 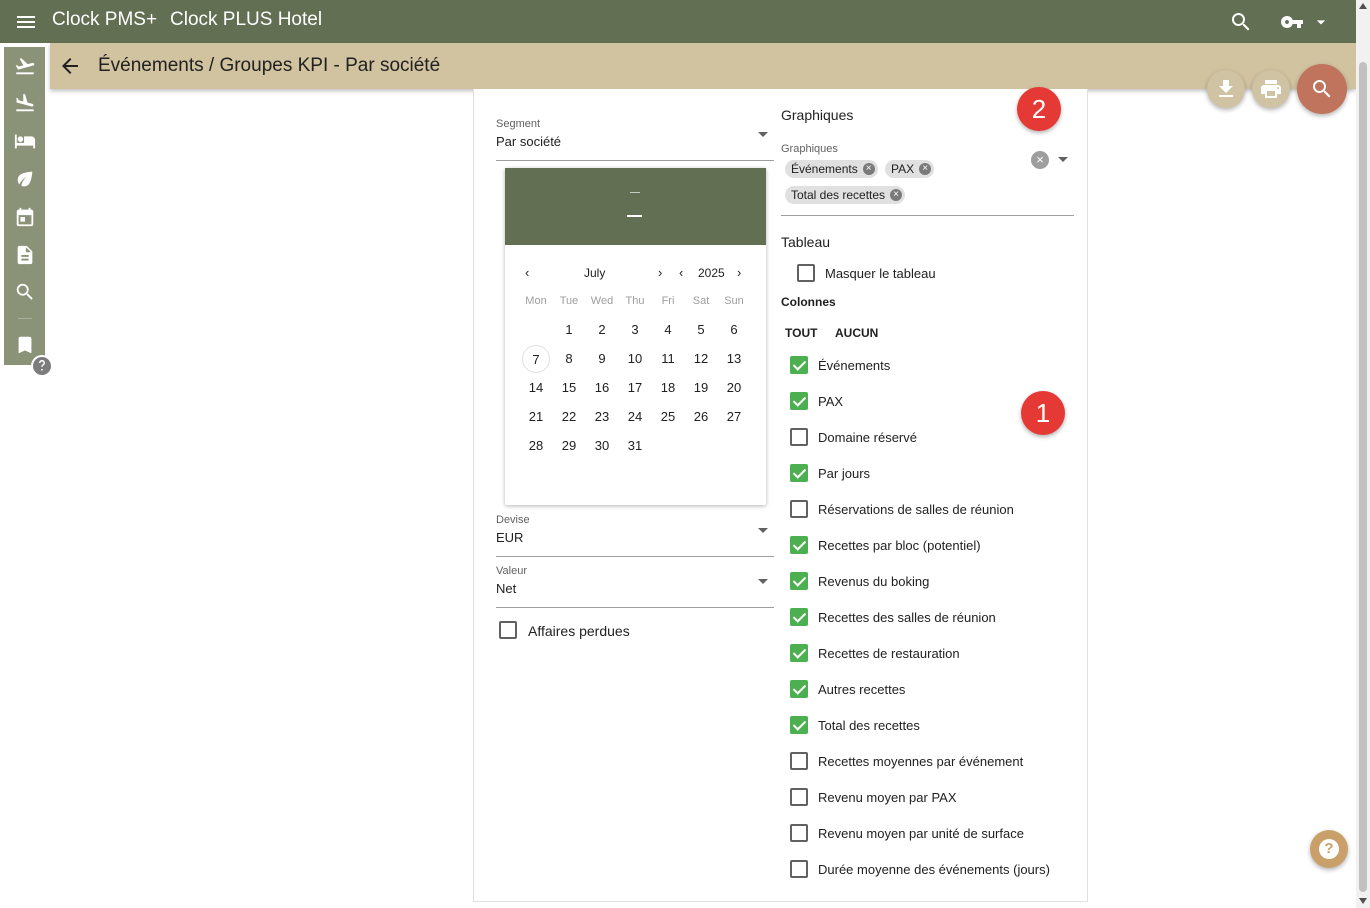 I want to click on column-checkbox-label: Recettes de restauration, so click(x=889, y=653).